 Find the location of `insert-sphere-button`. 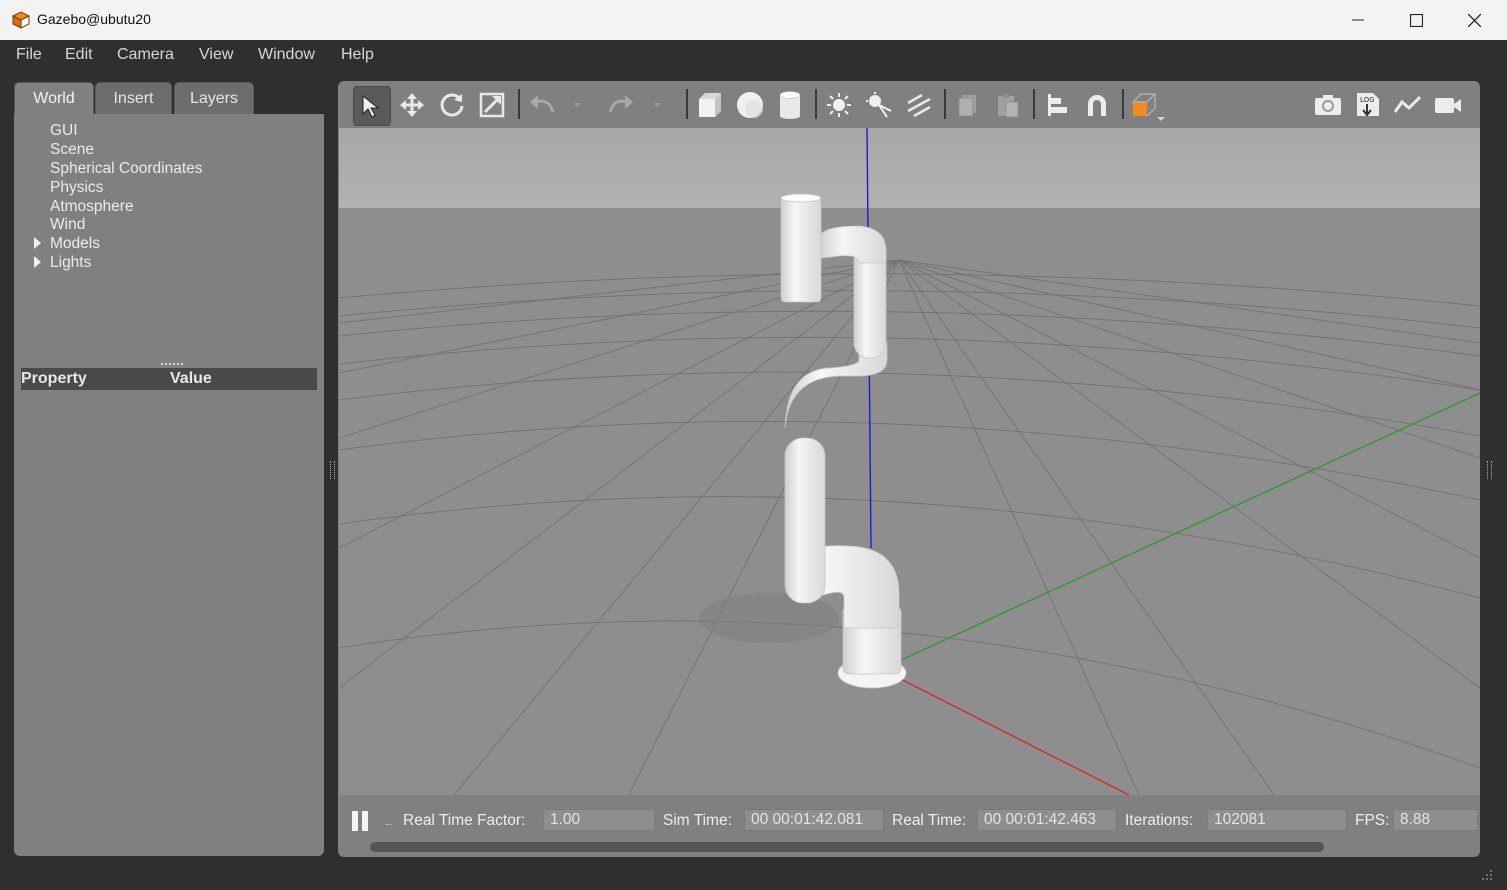

insert-sphere-button is located at coordinates (750, 105).